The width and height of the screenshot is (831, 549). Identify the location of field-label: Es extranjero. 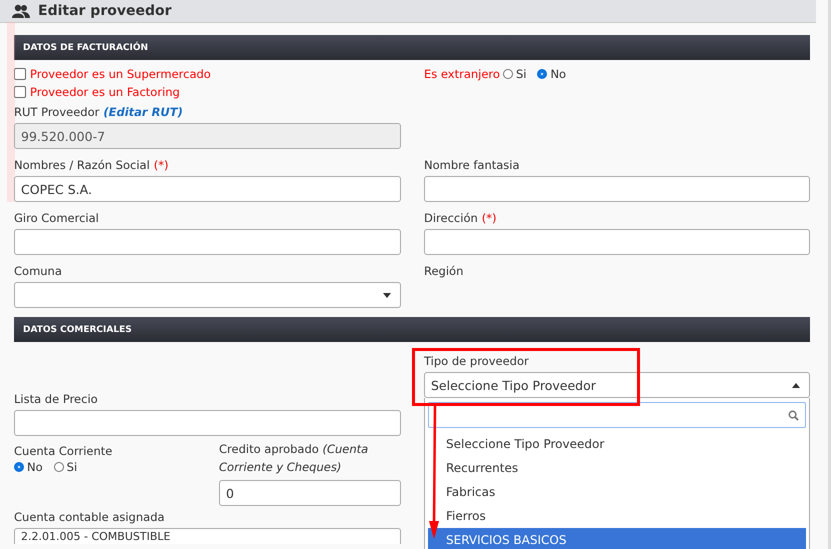
(462, 74).